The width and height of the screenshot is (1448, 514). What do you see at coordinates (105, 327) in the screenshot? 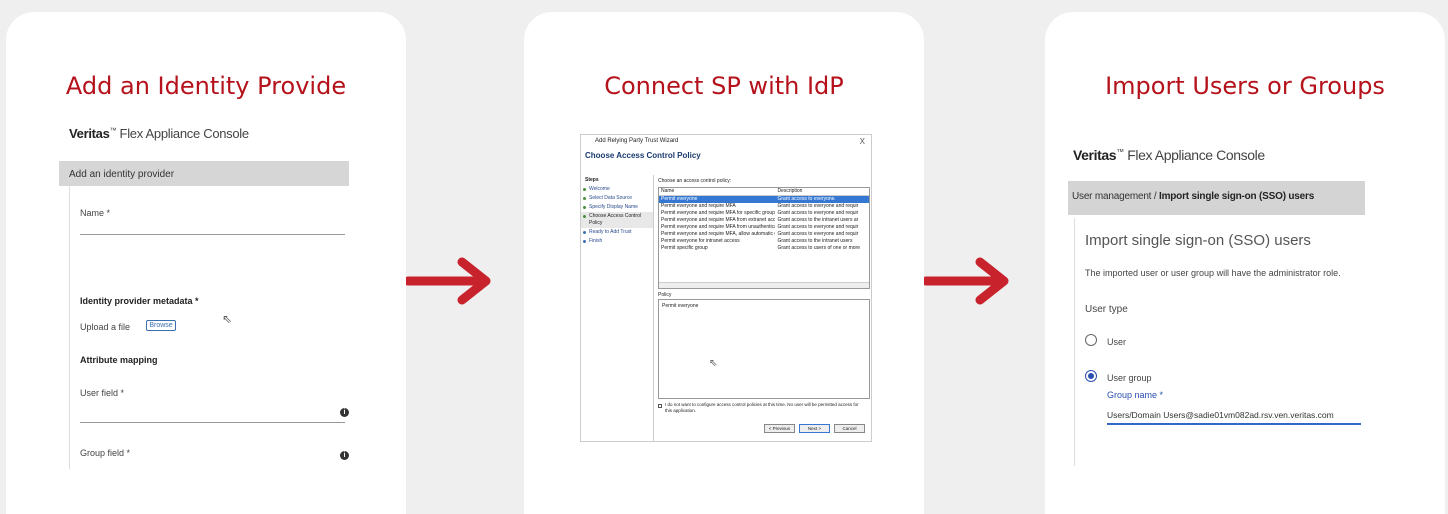
I see `upload-label: Upload a file` at bounding box center [105, 327].